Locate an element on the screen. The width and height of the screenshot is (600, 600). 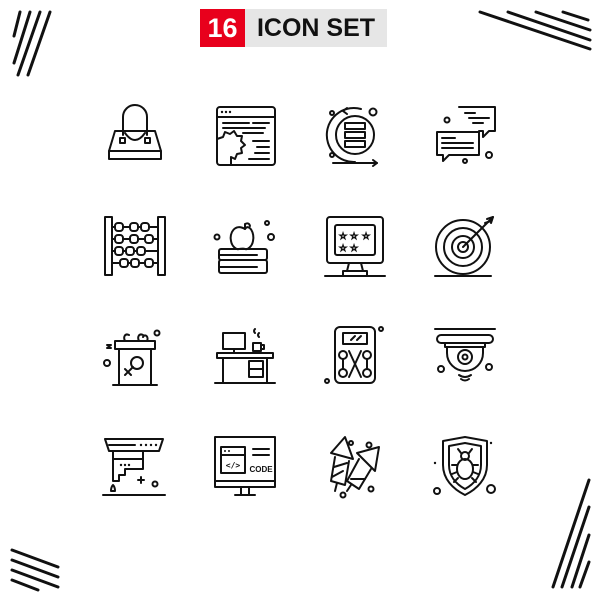
code-glyph: </> is located at coordinates (233, 465).